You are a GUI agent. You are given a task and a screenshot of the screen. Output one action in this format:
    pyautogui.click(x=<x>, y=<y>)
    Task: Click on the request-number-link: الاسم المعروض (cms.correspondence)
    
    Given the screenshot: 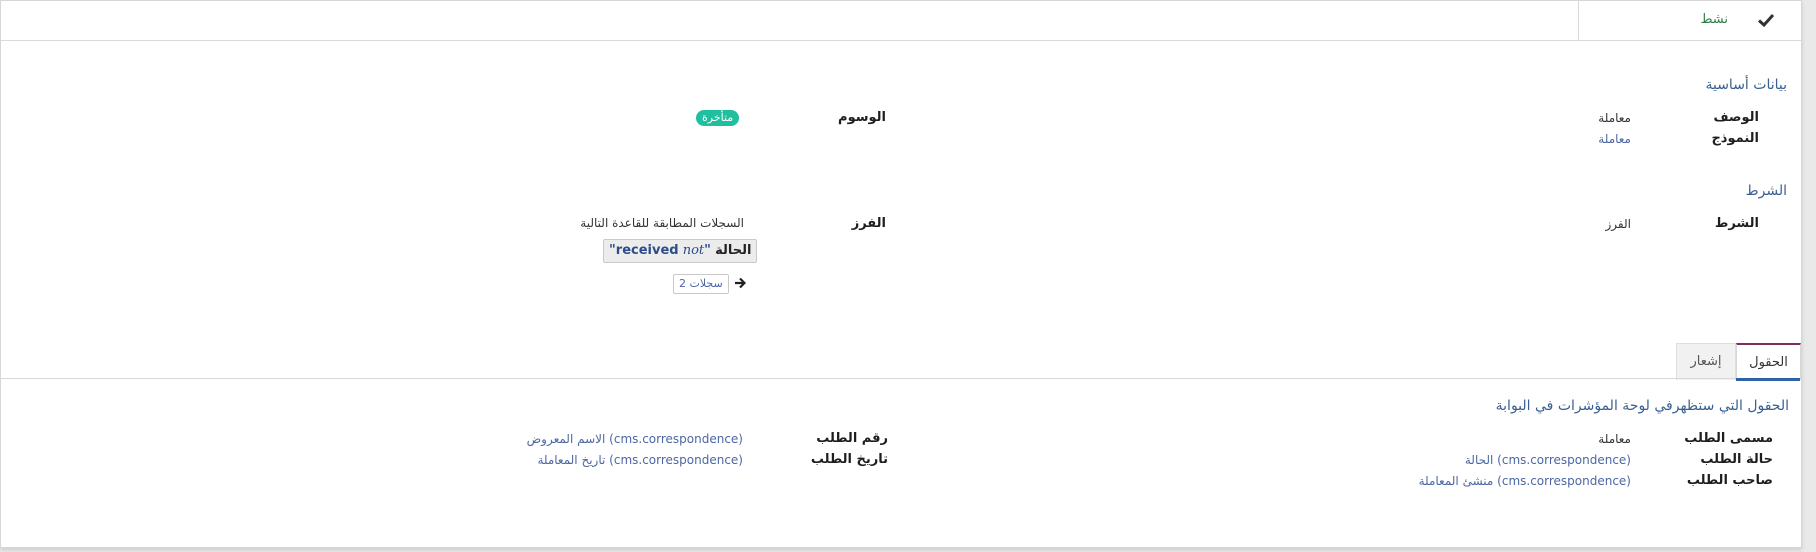 What is the action you would take?
    pyautogui.click(x=635, y=439)
    